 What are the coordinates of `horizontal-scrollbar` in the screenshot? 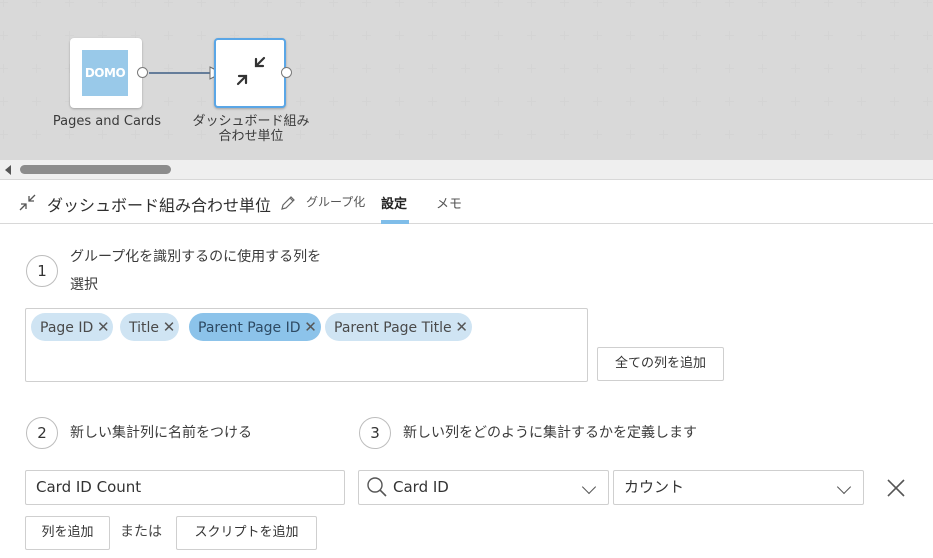 It's located at (466, 169).